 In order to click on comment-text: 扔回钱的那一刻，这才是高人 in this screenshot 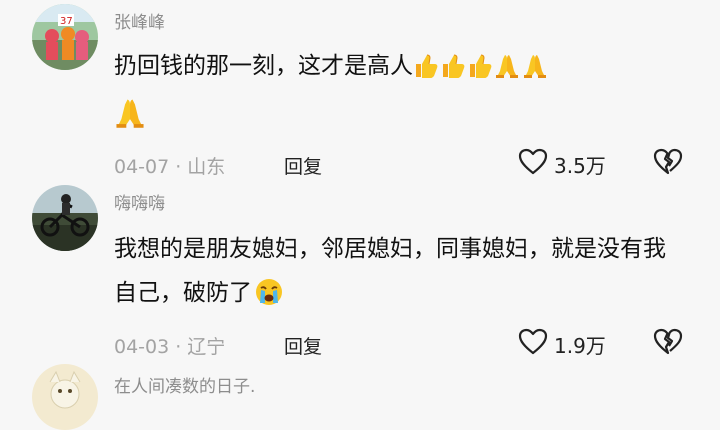, I will do `click(263, 66)`.